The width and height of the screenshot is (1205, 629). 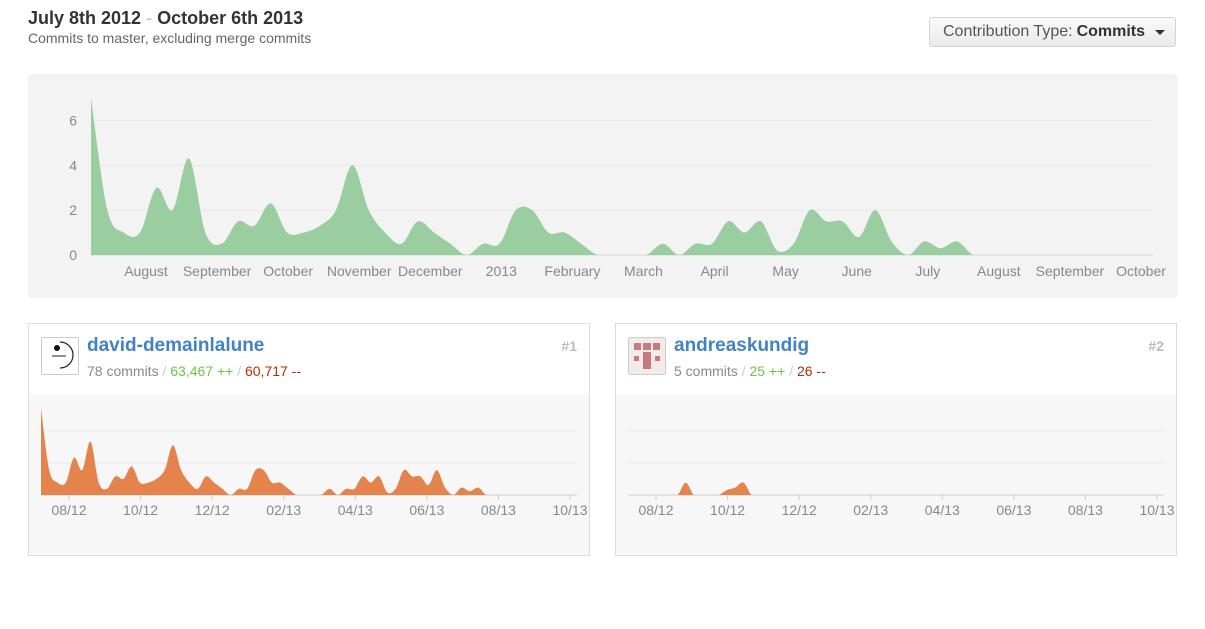 I want to click on x-tick-label: June, so click(x=857, y=271).